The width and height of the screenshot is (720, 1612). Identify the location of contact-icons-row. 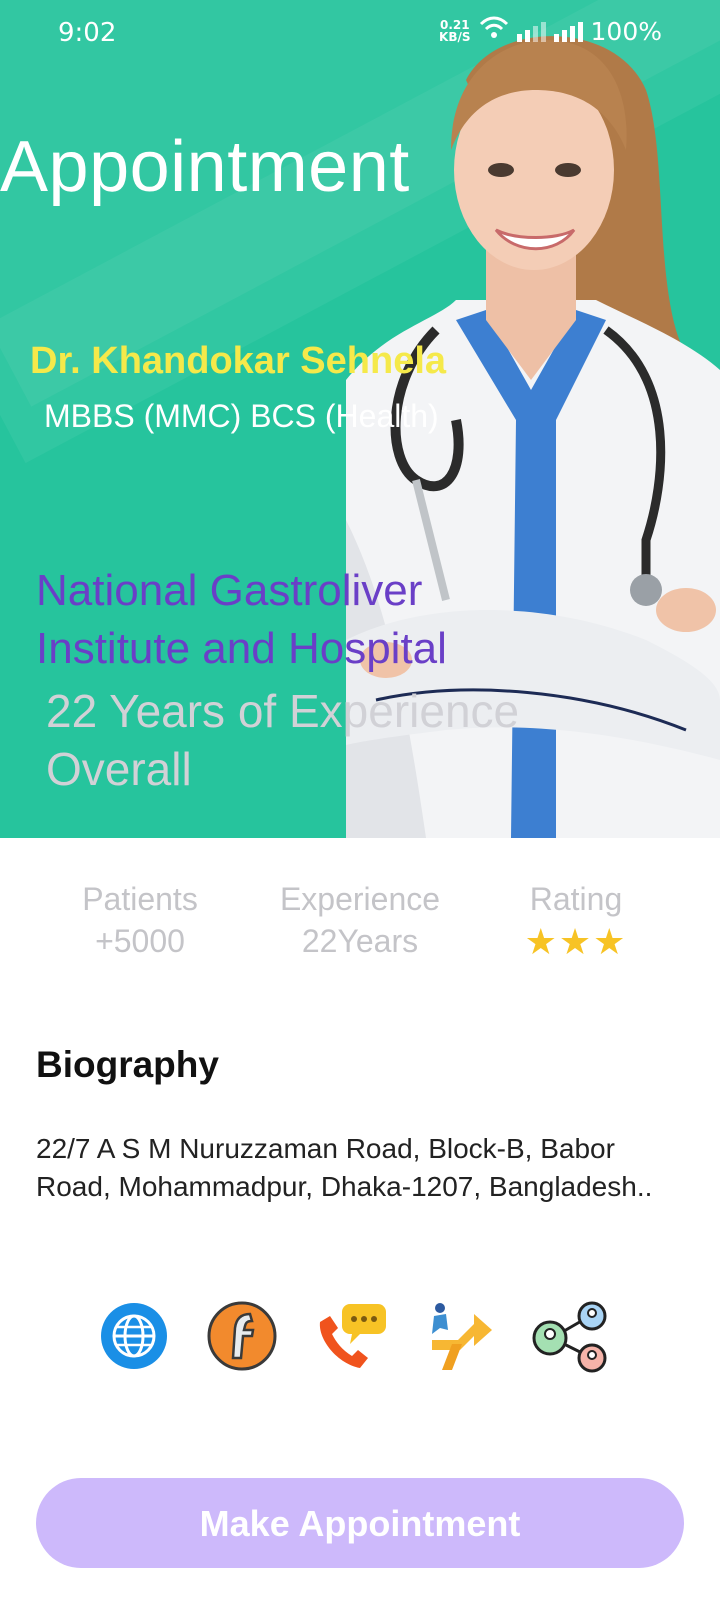
(368, 1342).